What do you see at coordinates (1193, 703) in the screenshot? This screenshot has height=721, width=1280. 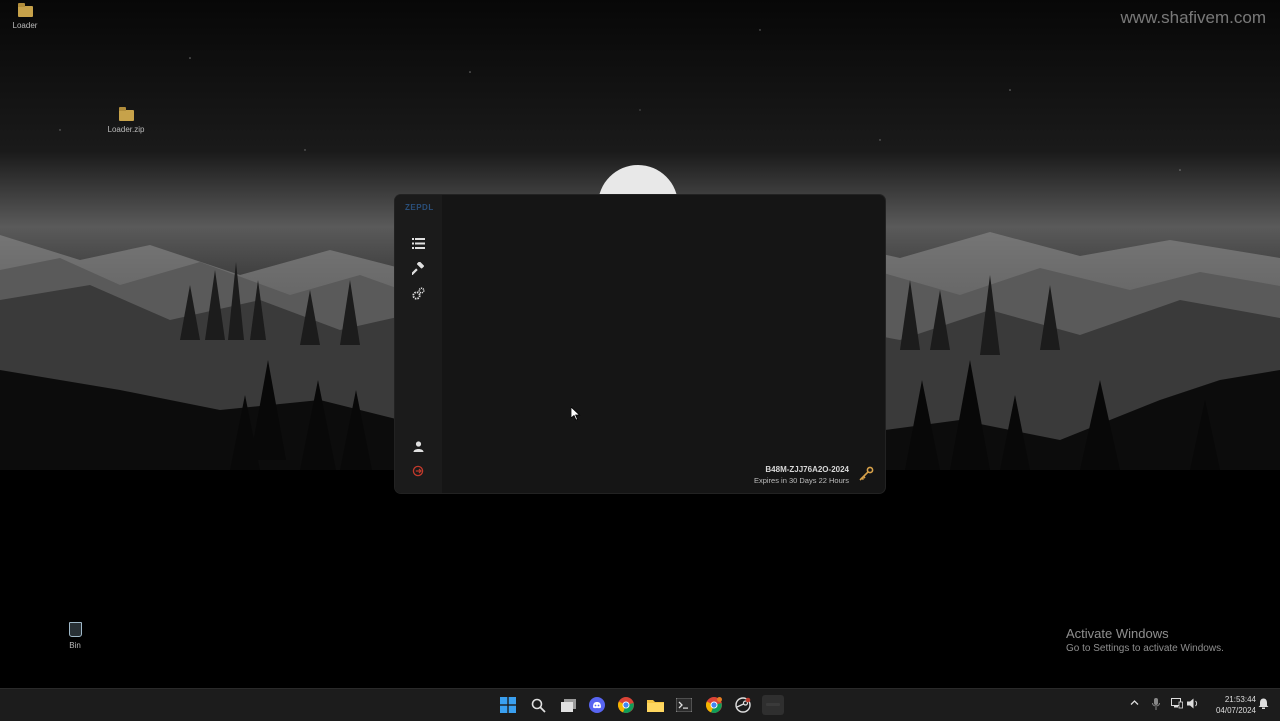 I see `volume-icon` at bounding box center [1193, 703].